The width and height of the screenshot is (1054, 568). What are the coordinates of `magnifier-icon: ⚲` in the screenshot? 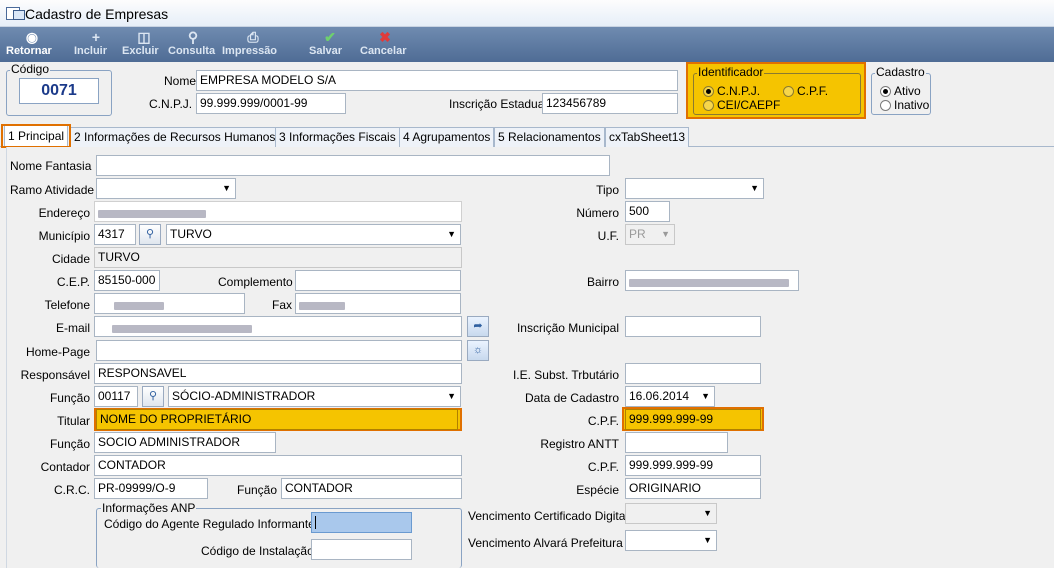 It's located at (193, 37).